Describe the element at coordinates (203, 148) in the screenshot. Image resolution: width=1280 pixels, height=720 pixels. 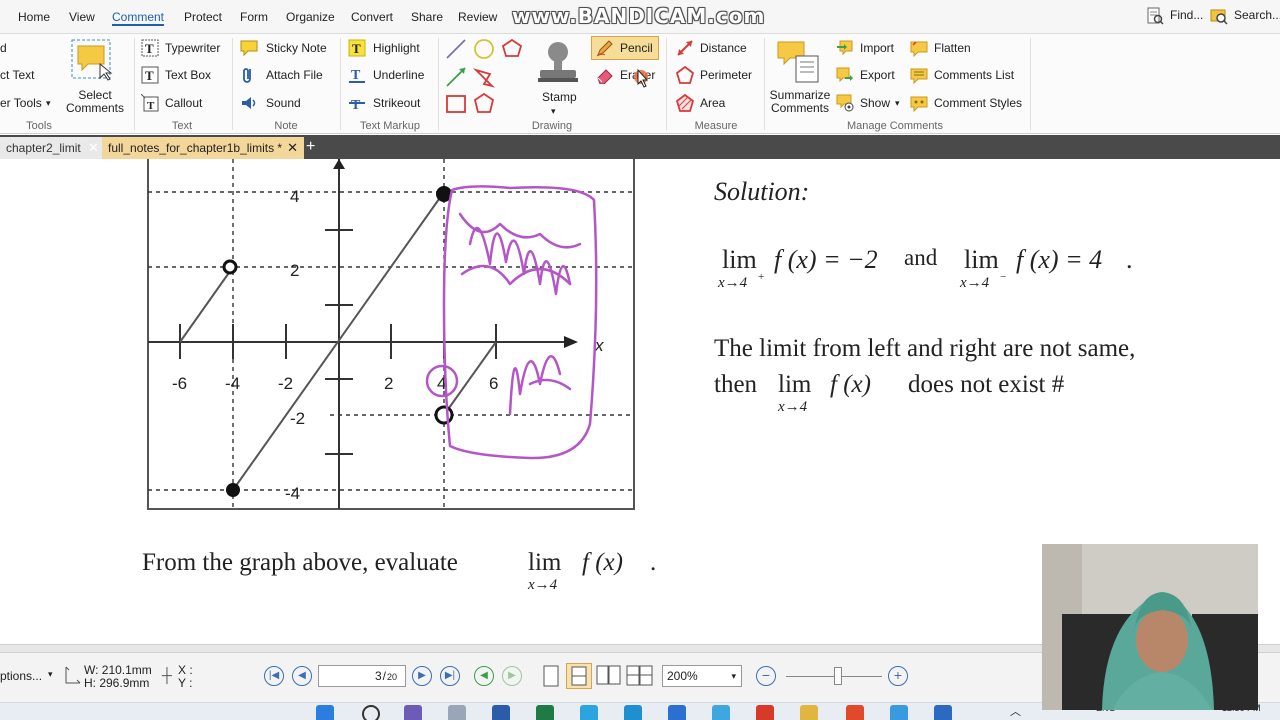
I see `tab-full-notes-active: full_notes_for_chapter1b_limits * ✕` at that location.